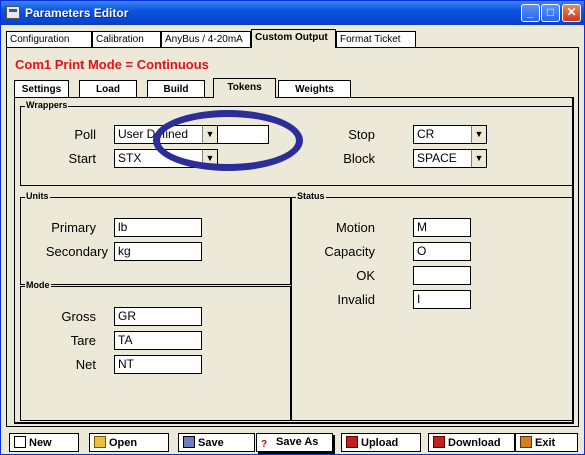 The image size is (585, 455). What do you see at coordinates (352, 442) in the screenshot?
I see `upload-icon` at bounding box center [352, 442].